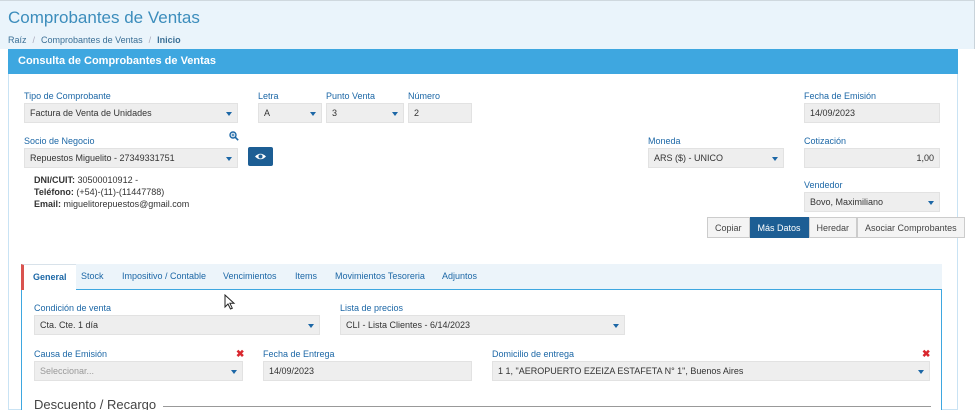  I want to click on vendedor-label: Vendedor, so click(823, 185).